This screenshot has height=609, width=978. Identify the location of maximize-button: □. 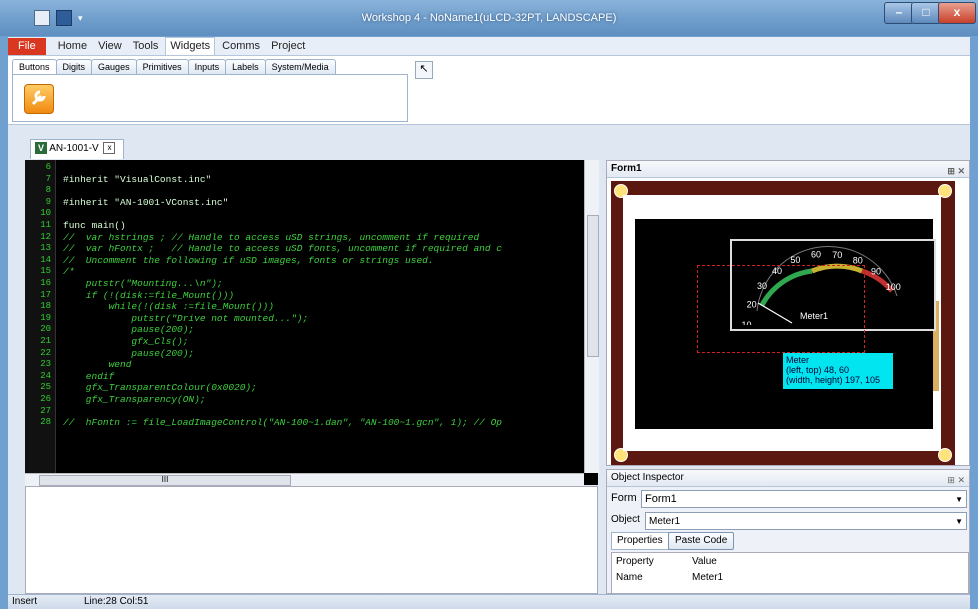
(926, 13).